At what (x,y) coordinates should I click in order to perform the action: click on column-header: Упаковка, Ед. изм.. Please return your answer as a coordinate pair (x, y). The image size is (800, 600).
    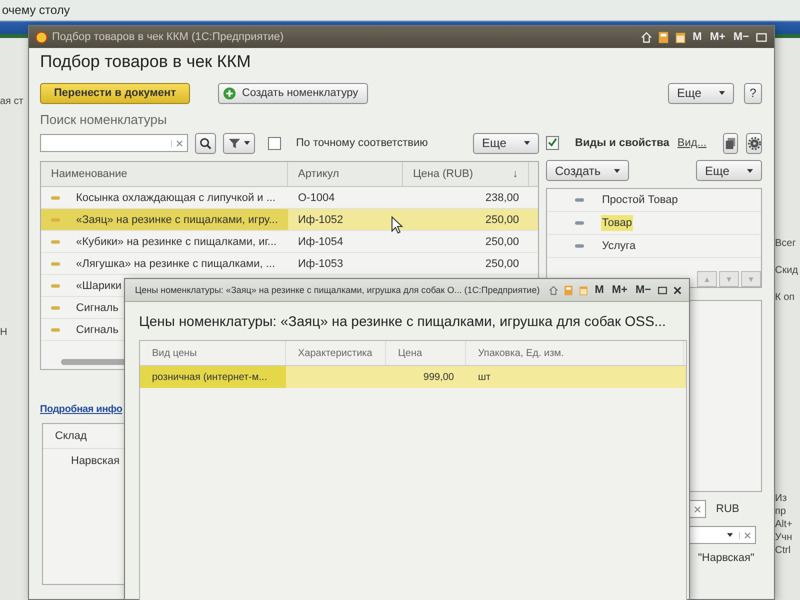
    Looking at the image, I should click on (575, 353).